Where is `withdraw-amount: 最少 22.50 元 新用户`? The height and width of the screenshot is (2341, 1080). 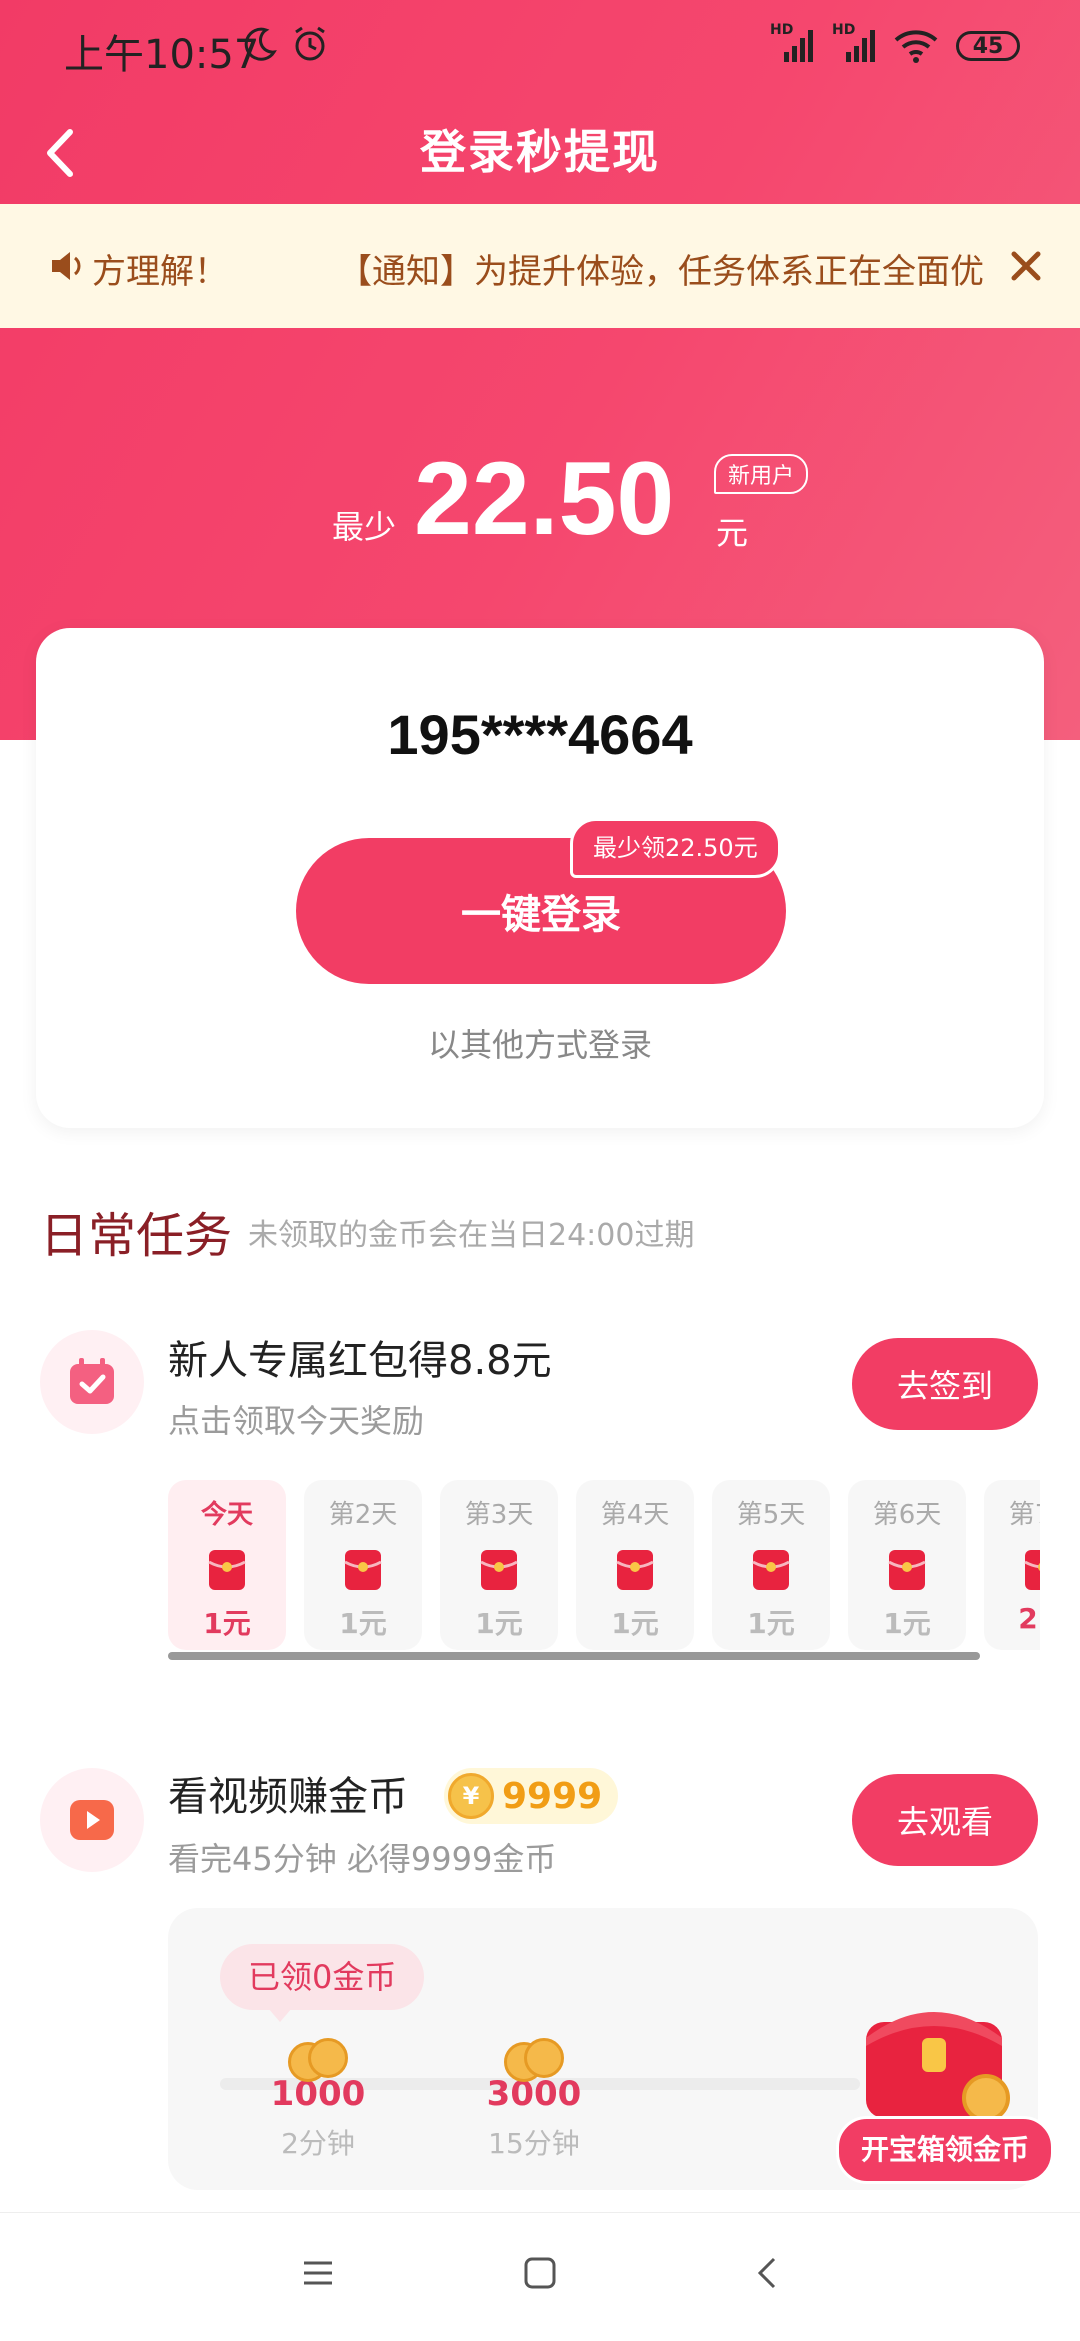
withdraw-amount: 最少 22.50 元 新用户 is located at coordinates (540, 510).